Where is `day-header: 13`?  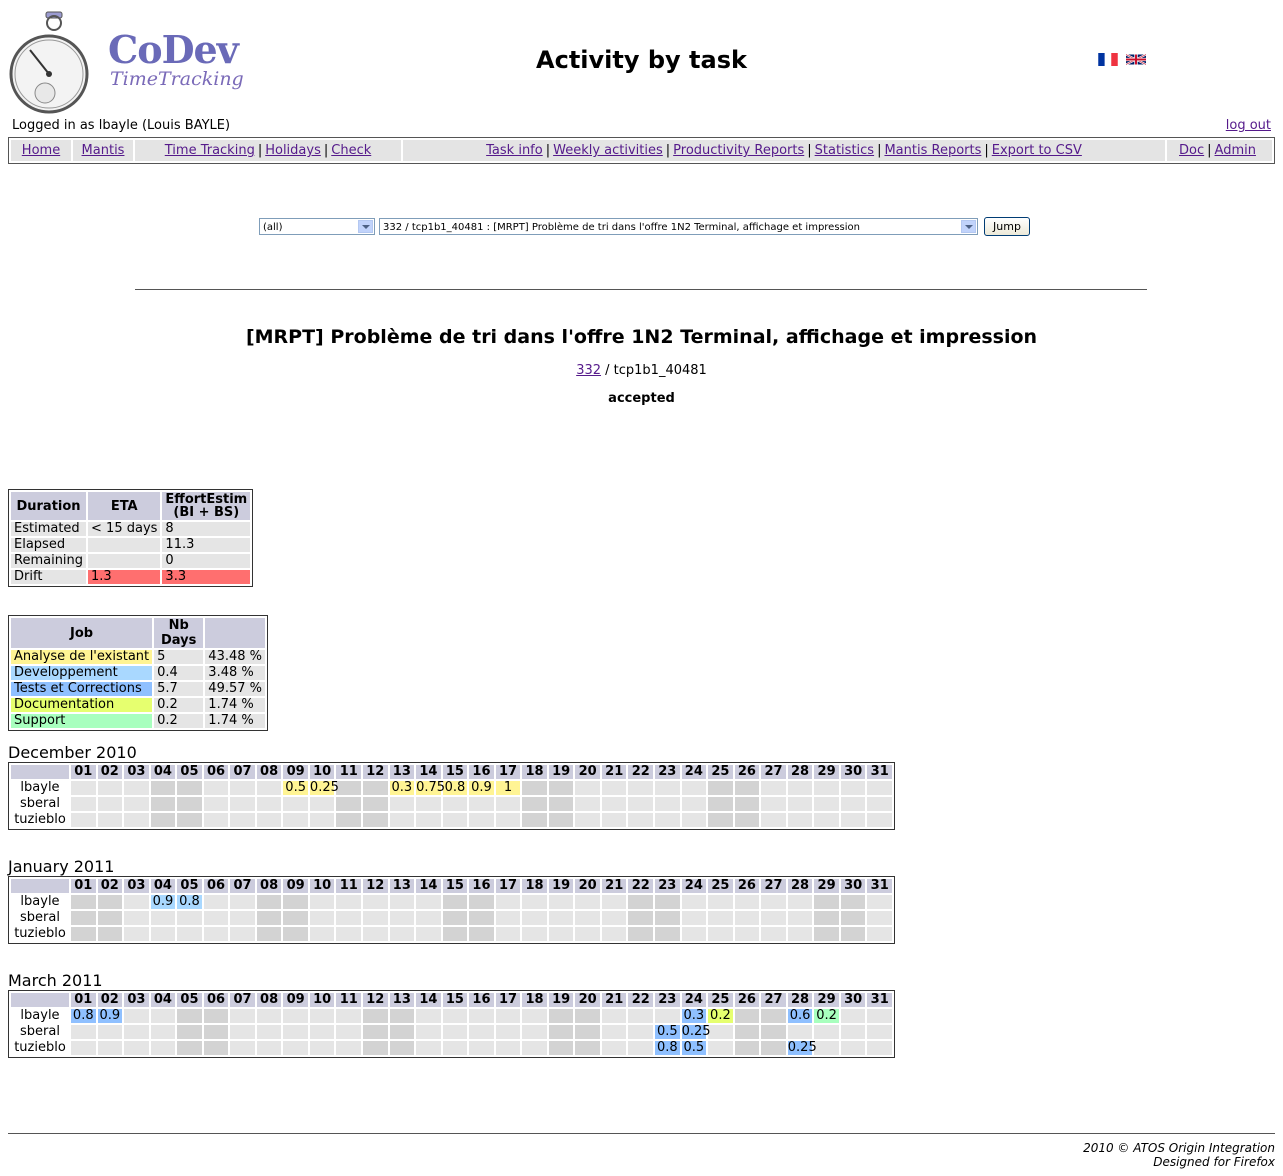
day-header: 13 is located at coordinates (402, 1000).